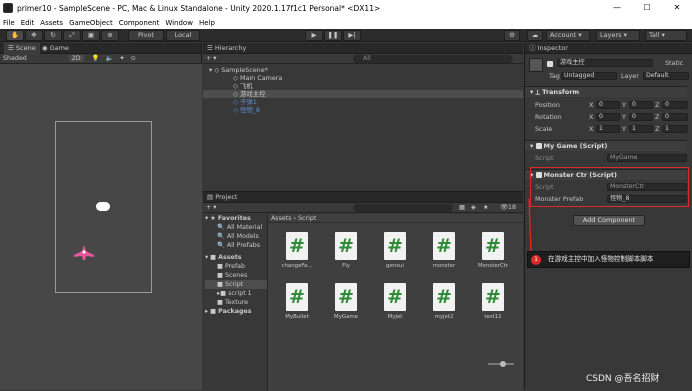  Describe the element at coordinates (617, 8) in the screenshot. I see `minimize-button: —` at that location.